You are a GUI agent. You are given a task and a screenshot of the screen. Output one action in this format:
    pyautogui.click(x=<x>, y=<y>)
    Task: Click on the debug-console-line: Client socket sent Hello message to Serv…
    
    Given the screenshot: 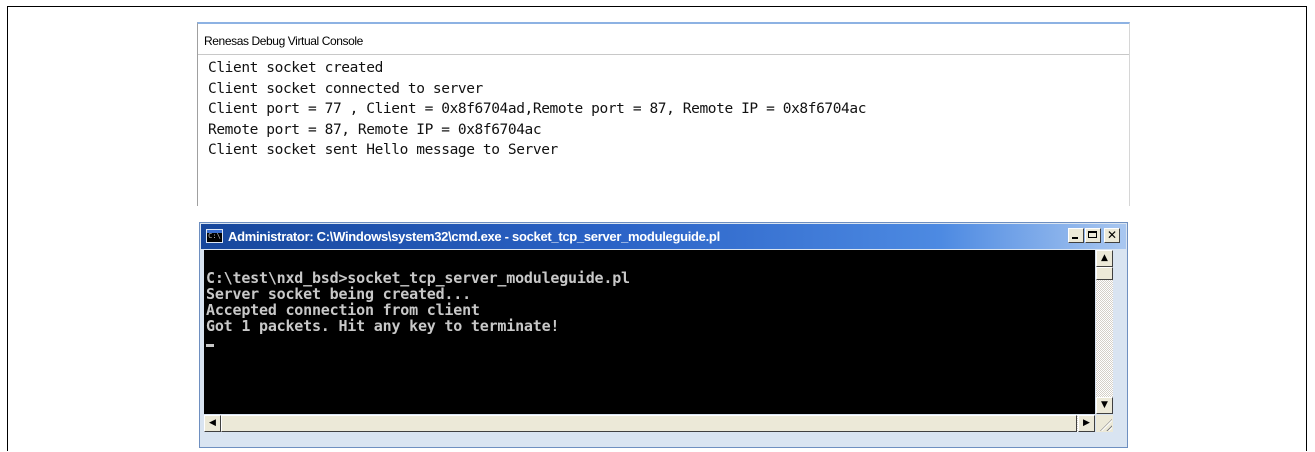 What is the action you would take?
    pyautogui.click(x=383, y=150)
    